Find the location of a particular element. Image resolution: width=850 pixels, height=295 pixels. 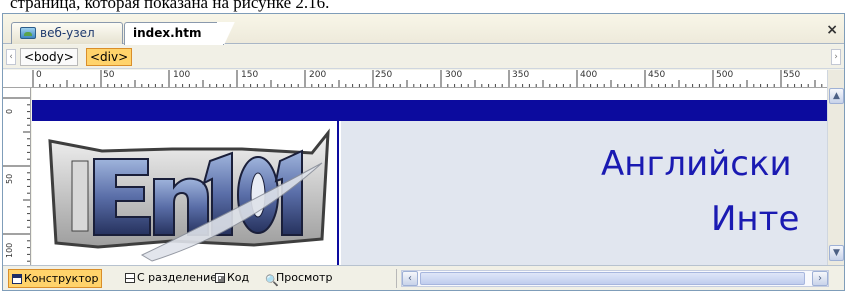

close-icon: × is located at coordinates (832, 30).